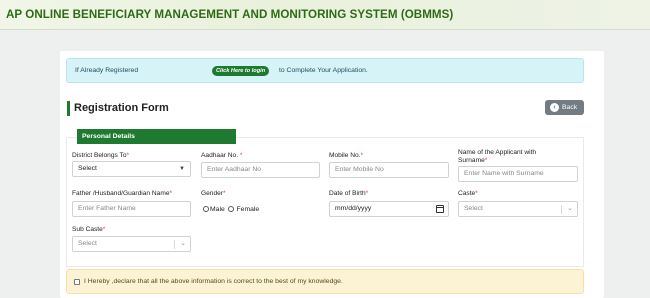 This screenshot has width=650, height=298. I want to click on aadhaar-label: Aadhaar No. *, so click(222, 155).